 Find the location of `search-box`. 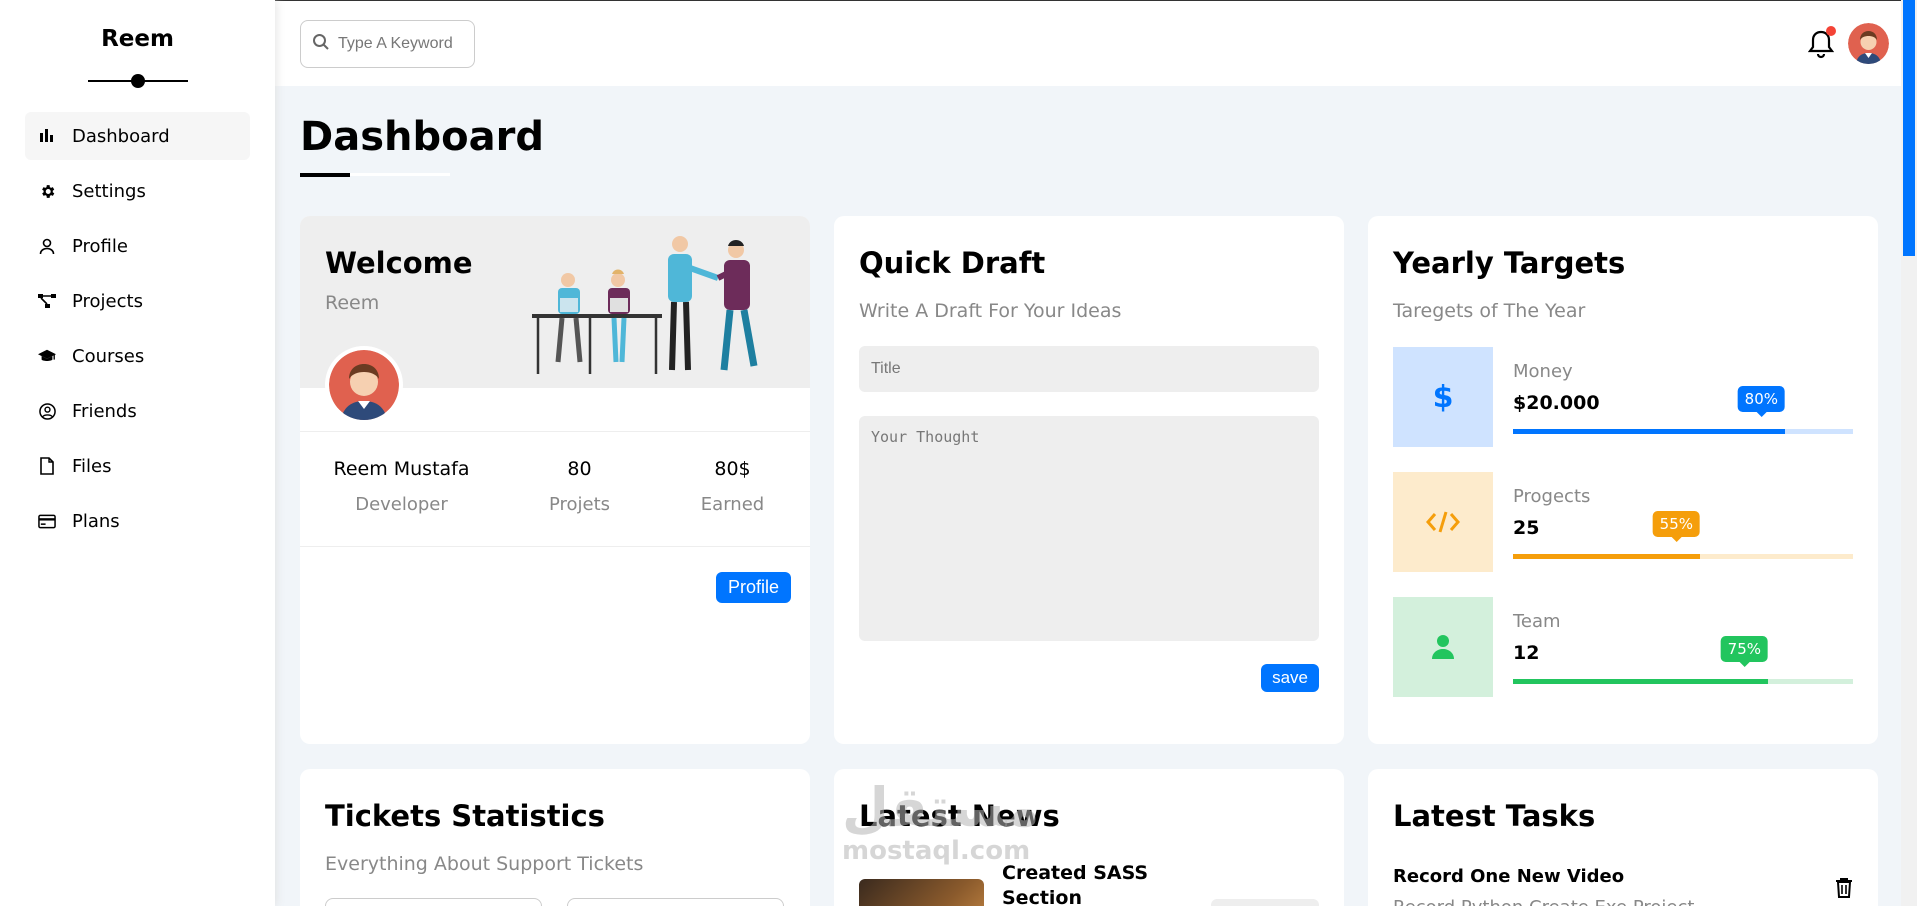

search-box is located at coordinates (387, 44).